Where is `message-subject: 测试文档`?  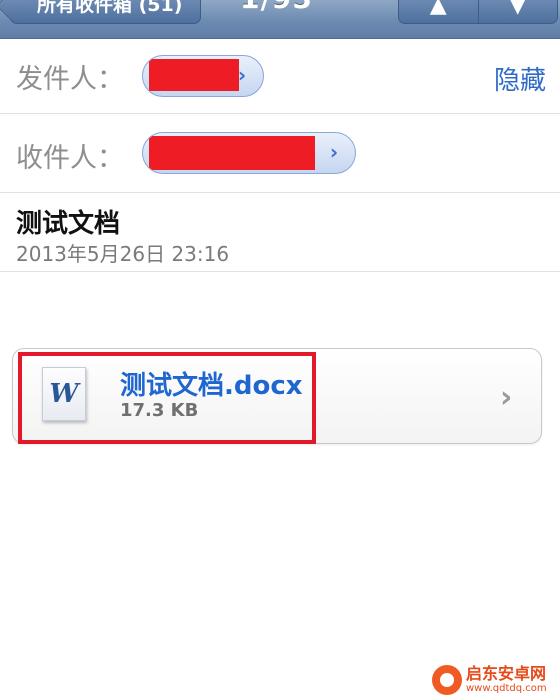 message-subject: 测试文档 is located at coordinates (68, 224).